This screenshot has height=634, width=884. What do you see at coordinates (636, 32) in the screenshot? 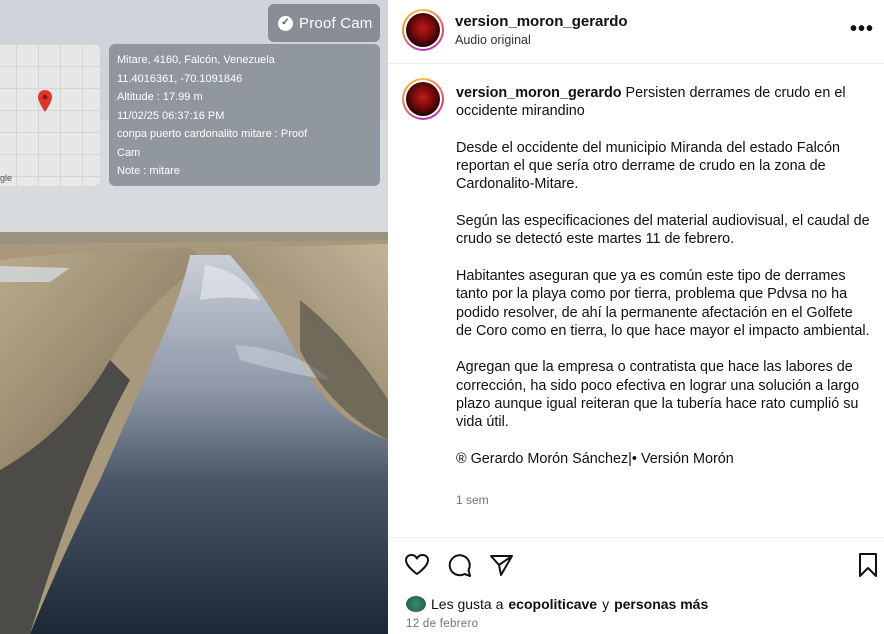
I see `post-header: version_moron_gerardo Audio original •••` at bounding box center [636, 32].